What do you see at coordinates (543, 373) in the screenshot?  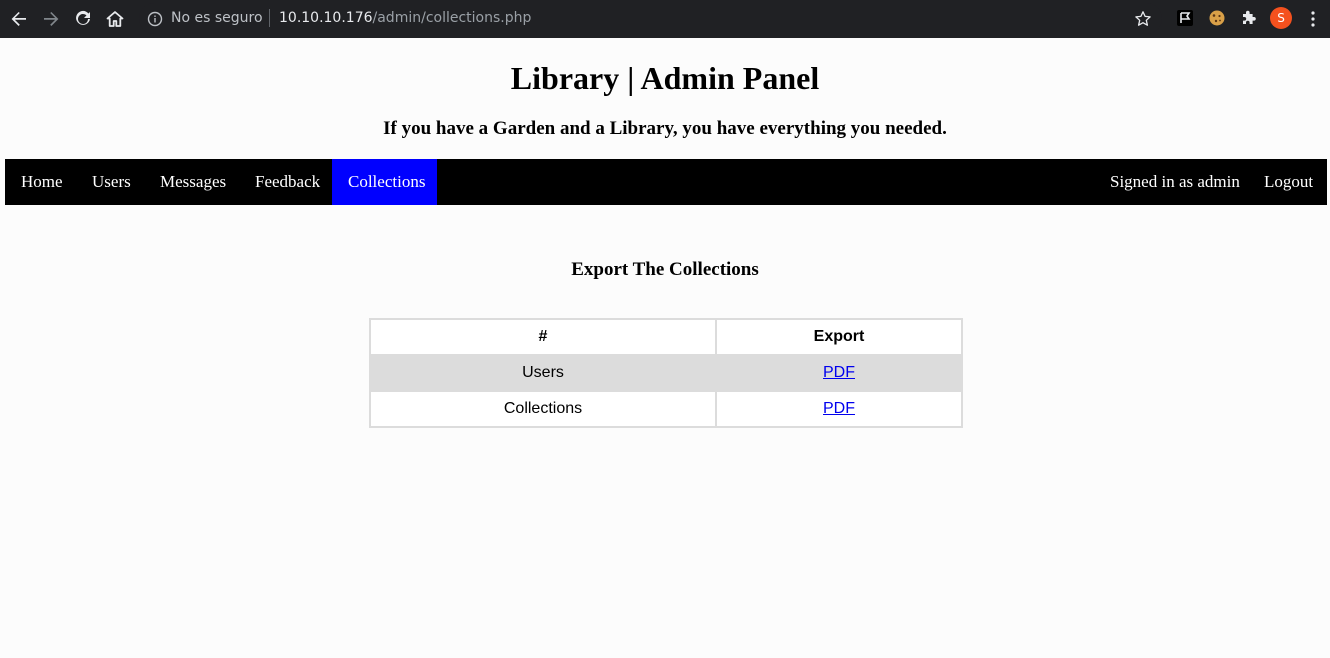 I see `collection-name: Users` at bounding box center [543, 373].